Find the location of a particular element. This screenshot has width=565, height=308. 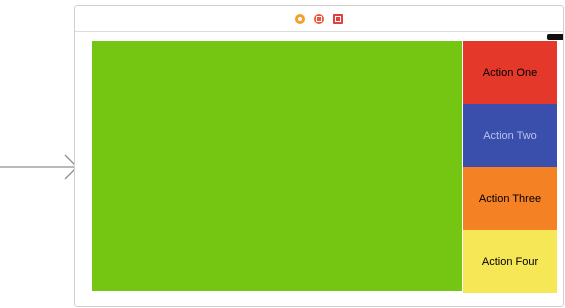

action-three-button: Action Three is located at coordinates (510, 198).